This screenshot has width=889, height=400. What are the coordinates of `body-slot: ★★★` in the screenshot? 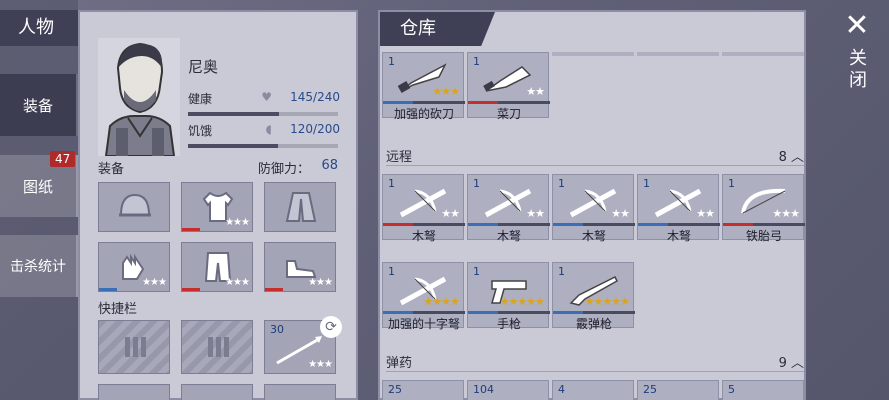 It's located at (217, 207).